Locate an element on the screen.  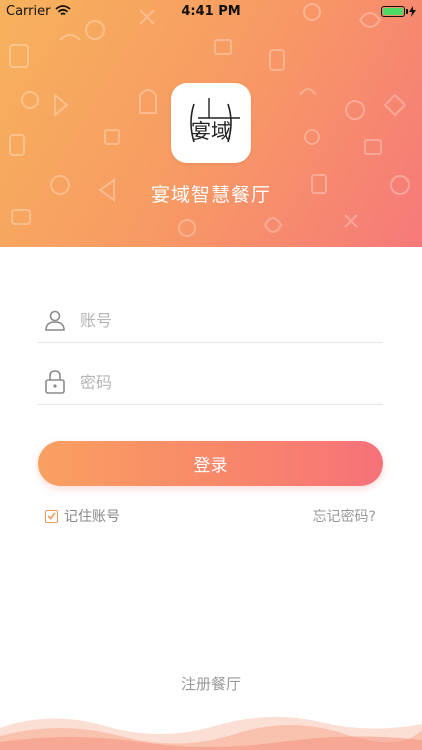
checkmark-icon is located at coordinates (51, 516).